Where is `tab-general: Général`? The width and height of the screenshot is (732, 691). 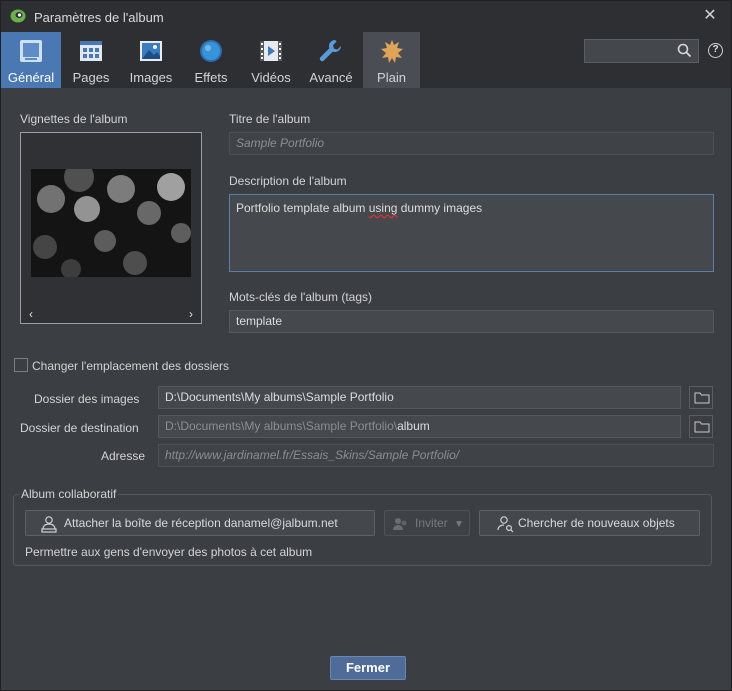 tab-general: Général is located at coordinates (31, 60).